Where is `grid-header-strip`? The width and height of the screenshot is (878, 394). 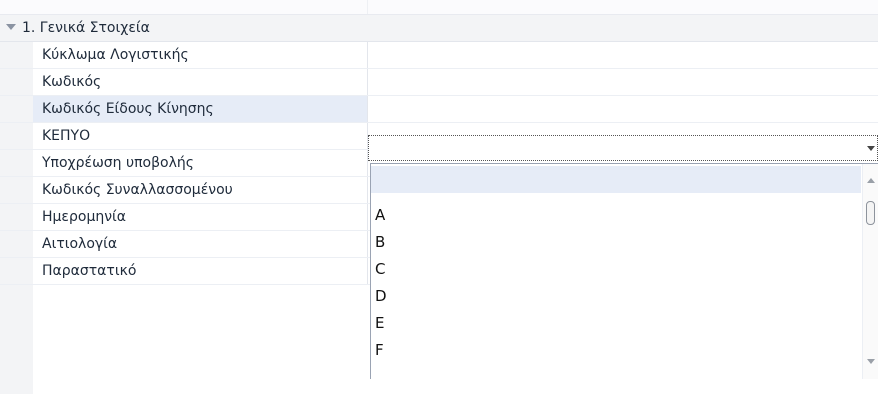 grid-header-strip is located at coordinates (439, 7).